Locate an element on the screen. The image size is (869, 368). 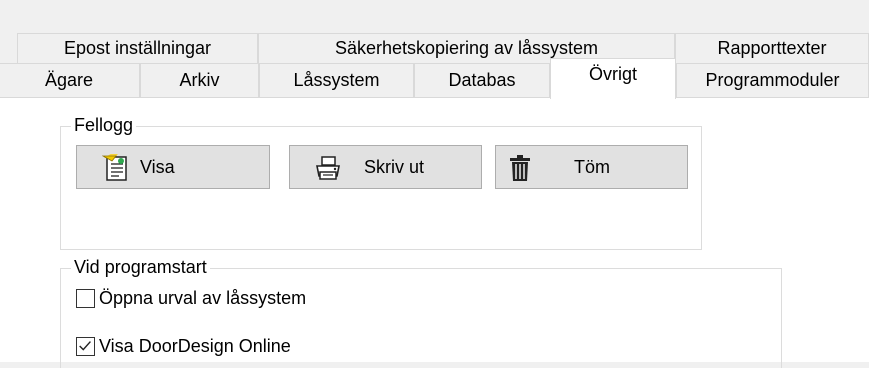
tab-label: Databas is located at coordinates (482, 80).